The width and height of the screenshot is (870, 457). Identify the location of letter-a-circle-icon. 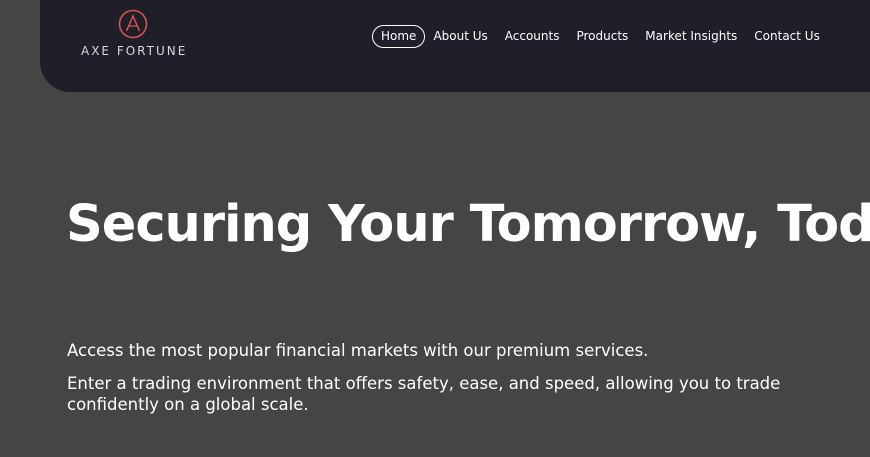
(133, 24).